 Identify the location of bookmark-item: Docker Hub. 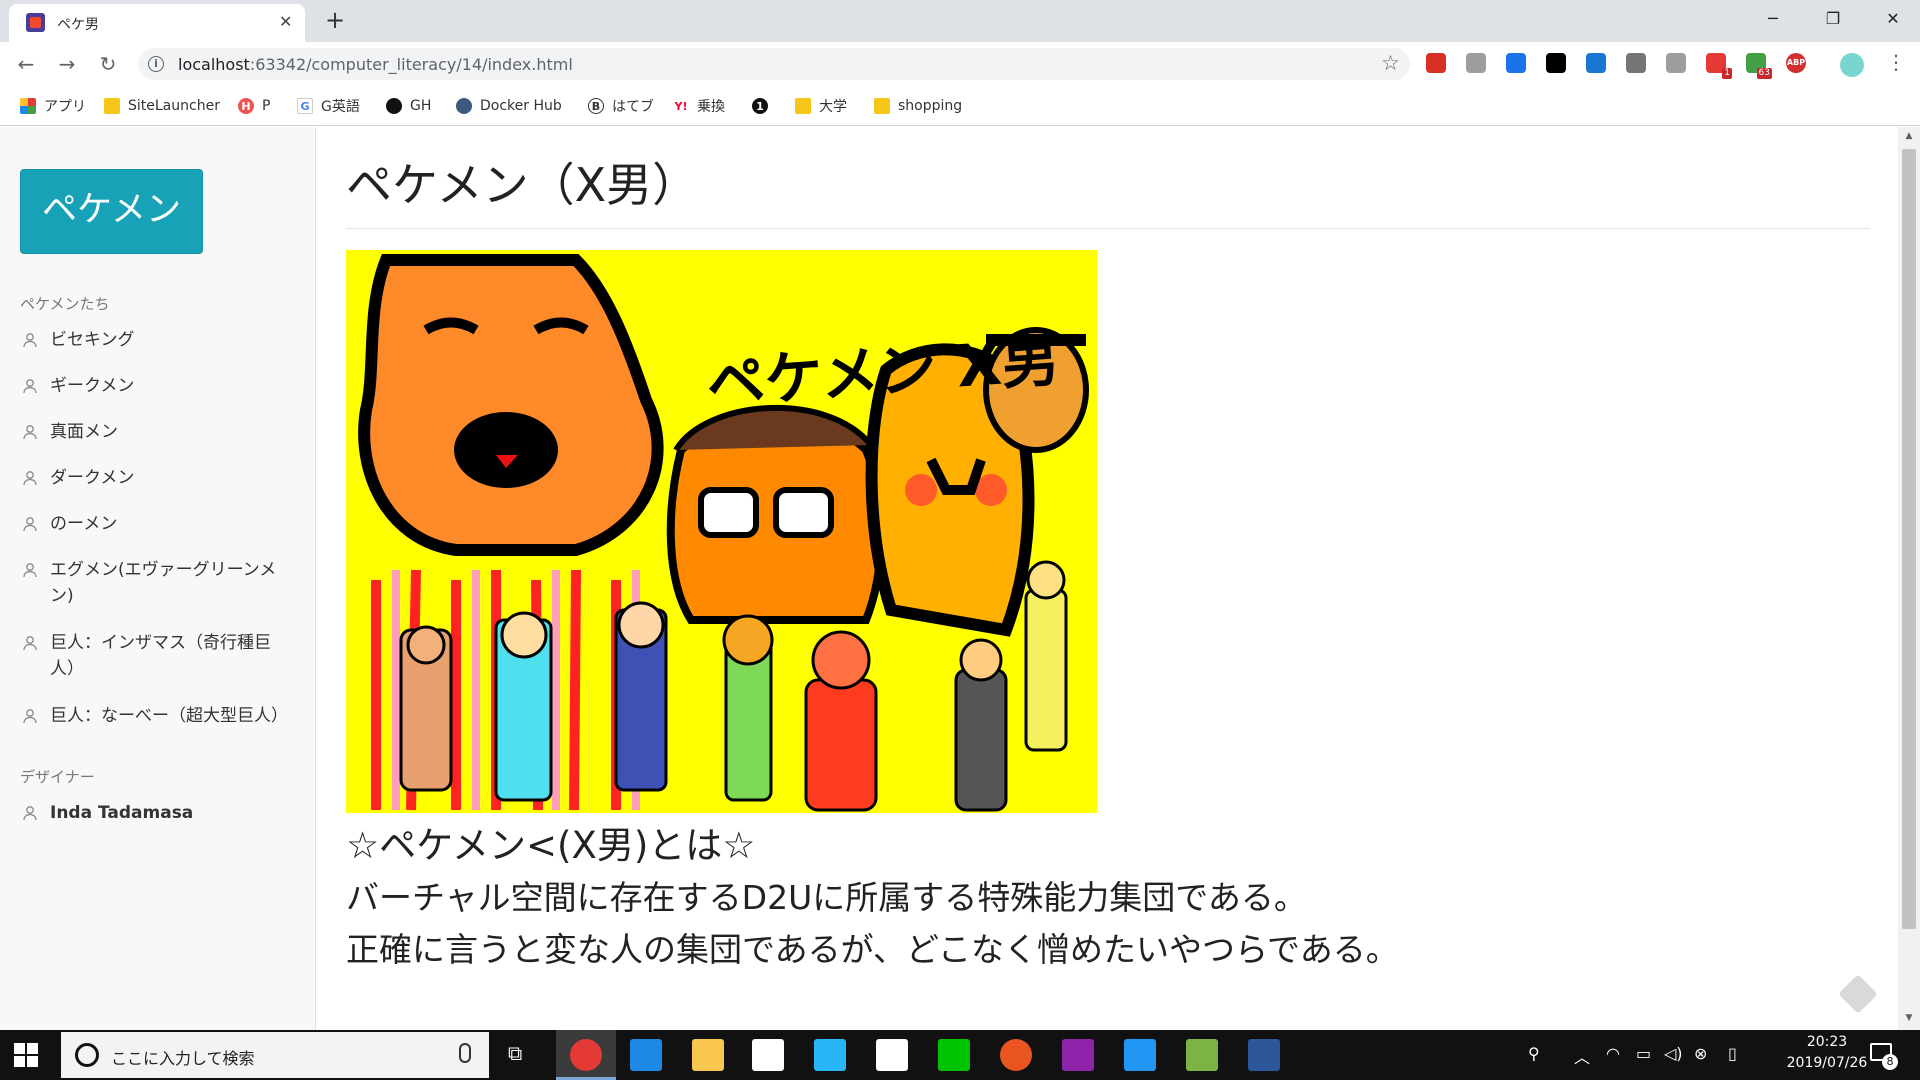
(509, 106).